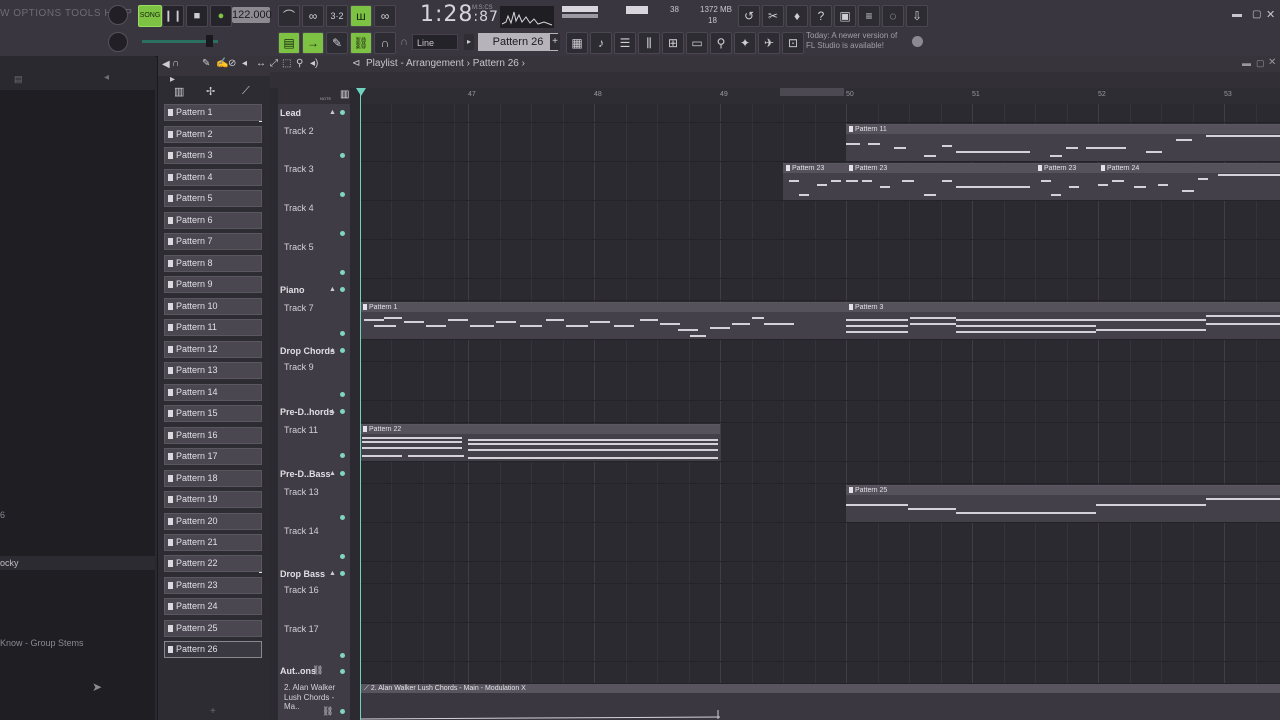 This screenshot has width=1280, height=720. What do you see at coordinates (337, 43) in the screenshot?
I see `draw-icon: ✎` at bounding box center [337, 43].